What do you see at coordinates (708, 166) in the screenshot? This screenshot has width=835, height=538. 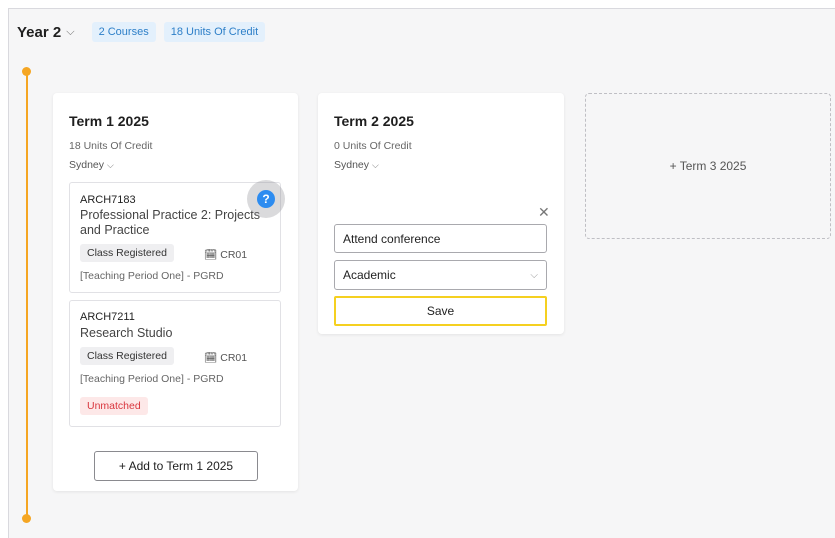 I see `add-term-button: + Term 3 2025` at bounding box center [708, 166].